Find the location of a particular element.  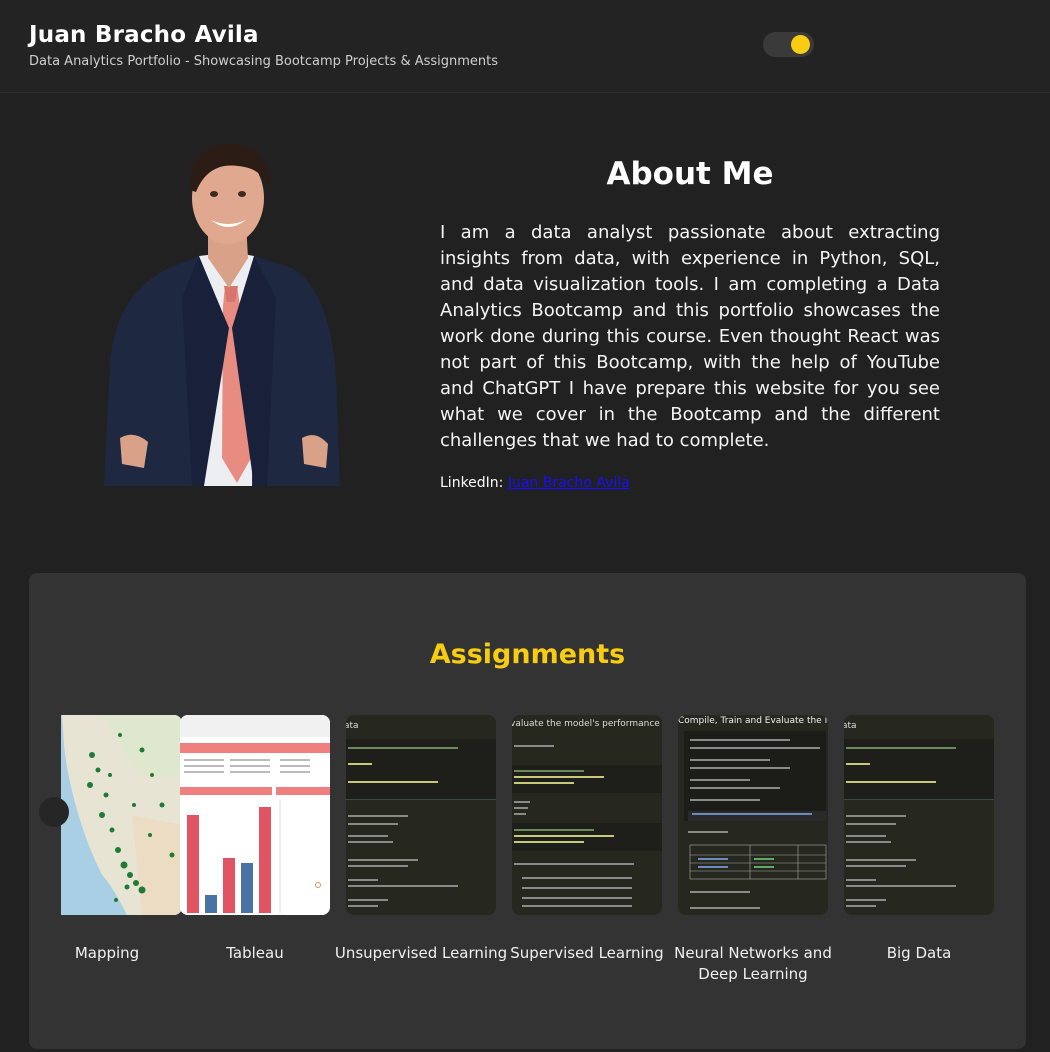

linkedin-line: LinkedIn: Juan Bracho Avila is located at coordinates (535, 483).